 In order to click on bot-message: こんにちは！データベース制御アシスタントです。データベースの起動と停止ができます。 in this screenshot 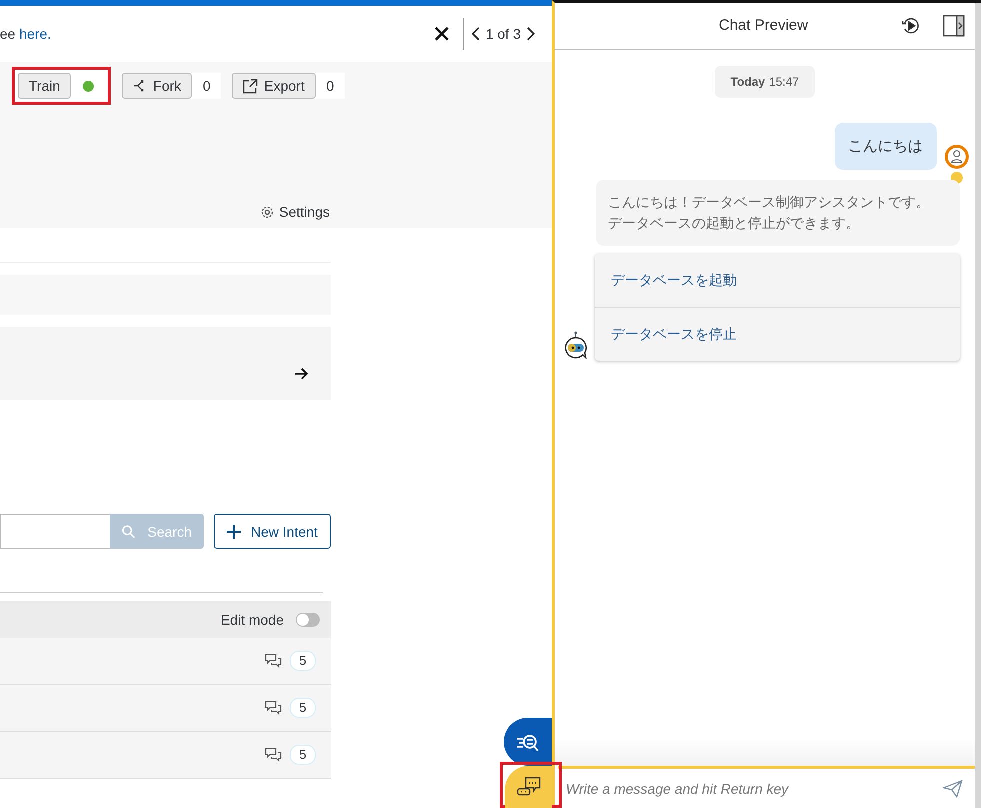, I will do `click(778, 213)`.